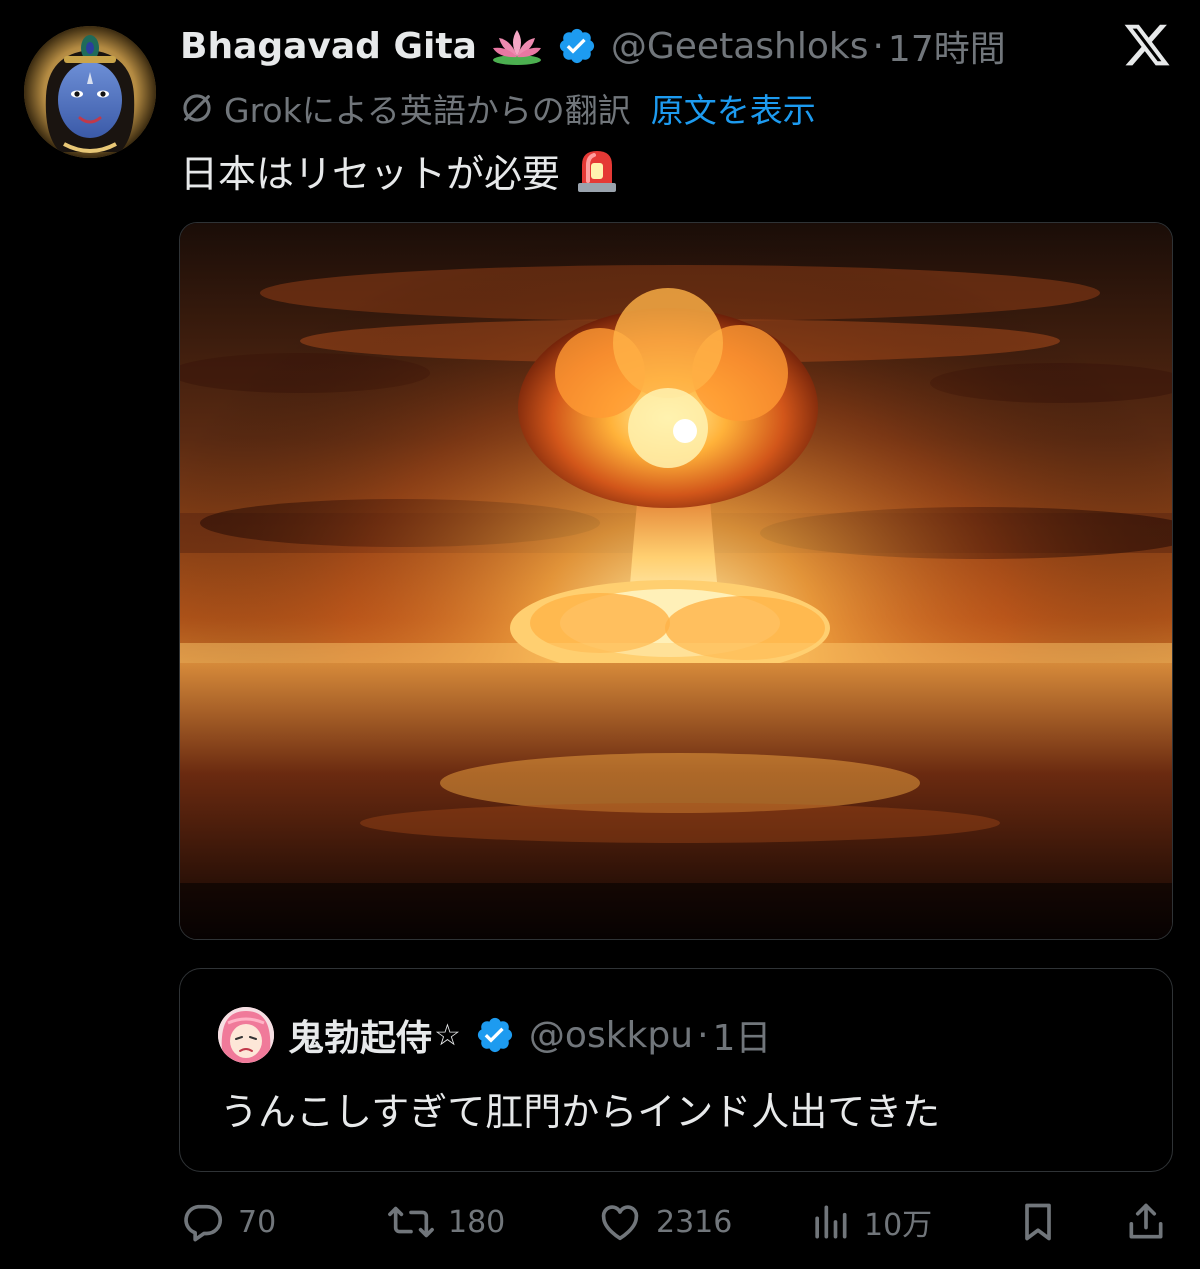 This screenshot has width=1200, height=1269. I want to click on bookmark-icon, so click(1038, 1222).